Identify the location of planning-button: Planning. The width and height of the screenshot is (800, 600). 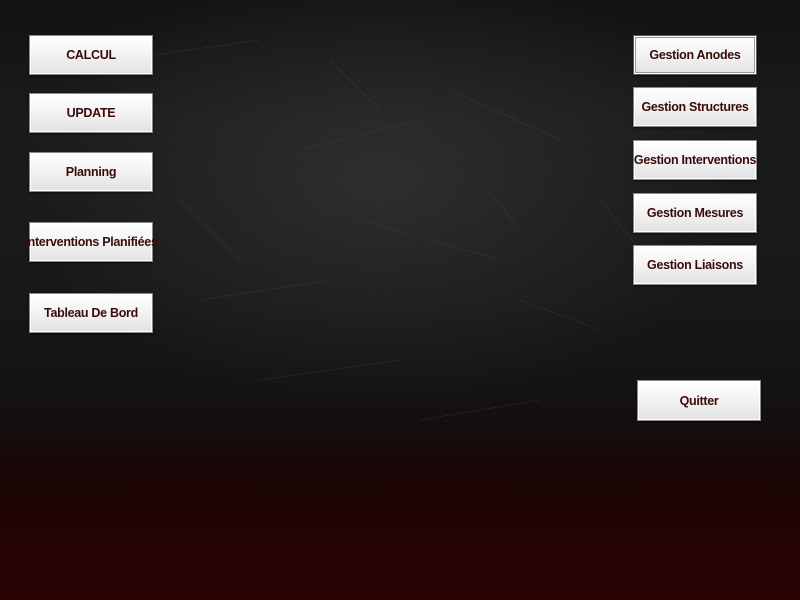
(91, 172).